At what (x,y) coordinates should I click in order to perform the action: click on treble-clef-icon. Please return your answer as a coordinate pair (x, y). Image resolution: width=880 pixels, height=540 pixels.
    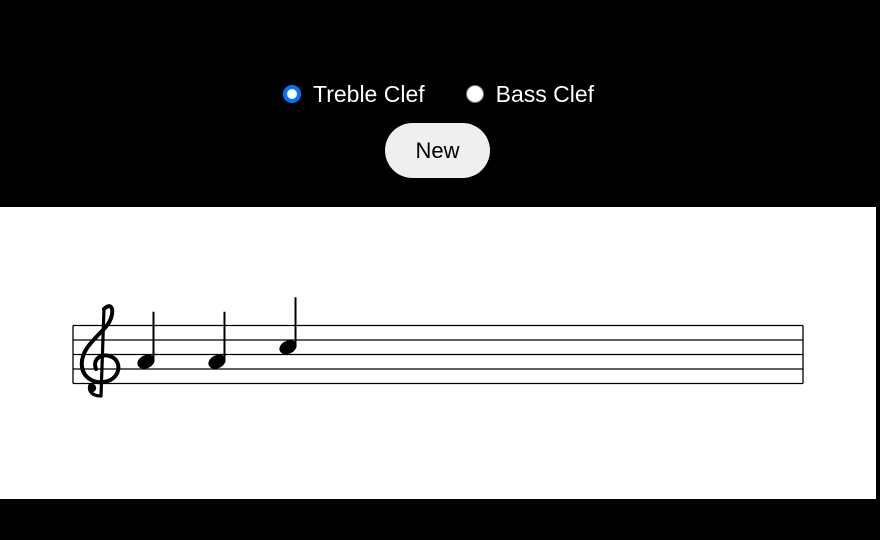
    Looking at the image, I should click on (100, 351).